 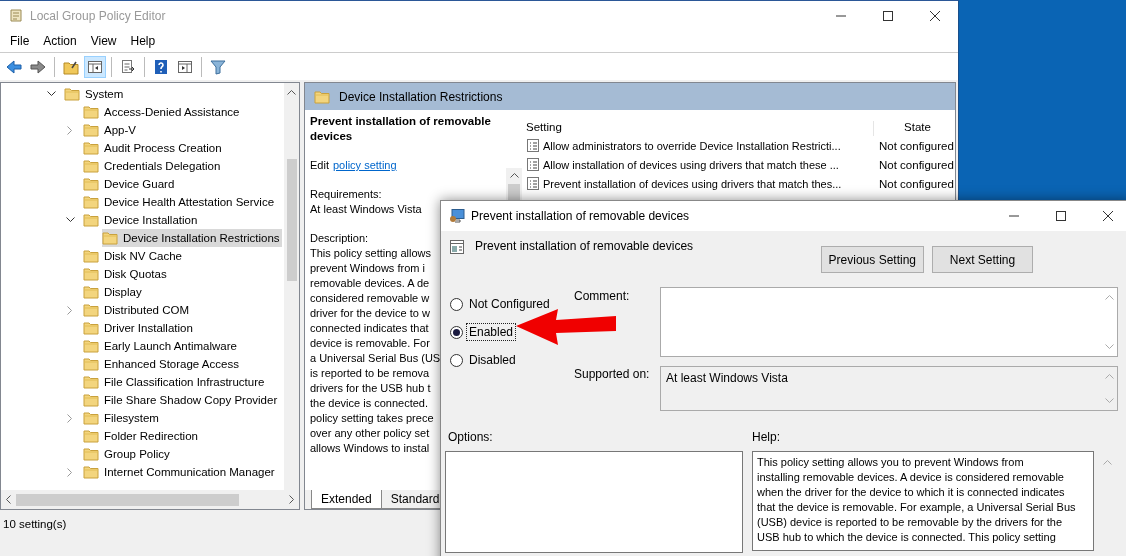 I want to click on tree-item: Distributed COM, so click(x=137, y=310).